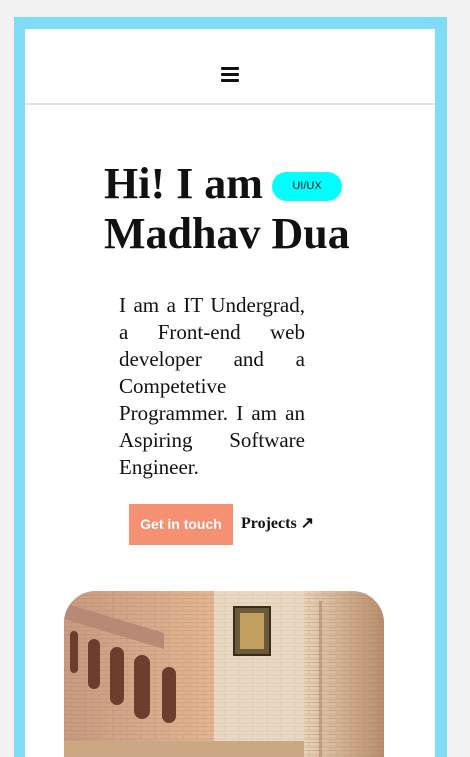 This screenshot has width=470, height=757. What do you see at coordinates (181, 524) in the screenshot?
I see `get-in-touch-button: Get in touch` at bounding box center [181, 524].